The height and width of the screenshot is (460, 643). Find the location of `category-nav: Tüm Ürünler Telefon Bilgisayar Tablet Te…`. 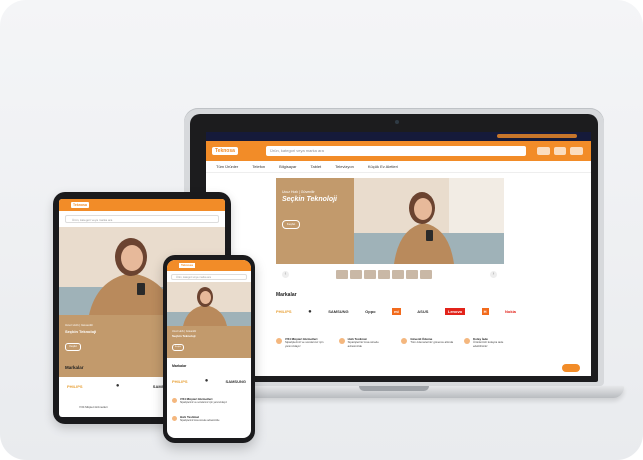

category-nav: Tüm Ürünler Telefon Bilgisayar Tablet Te… is located at coordinates (398, 167).